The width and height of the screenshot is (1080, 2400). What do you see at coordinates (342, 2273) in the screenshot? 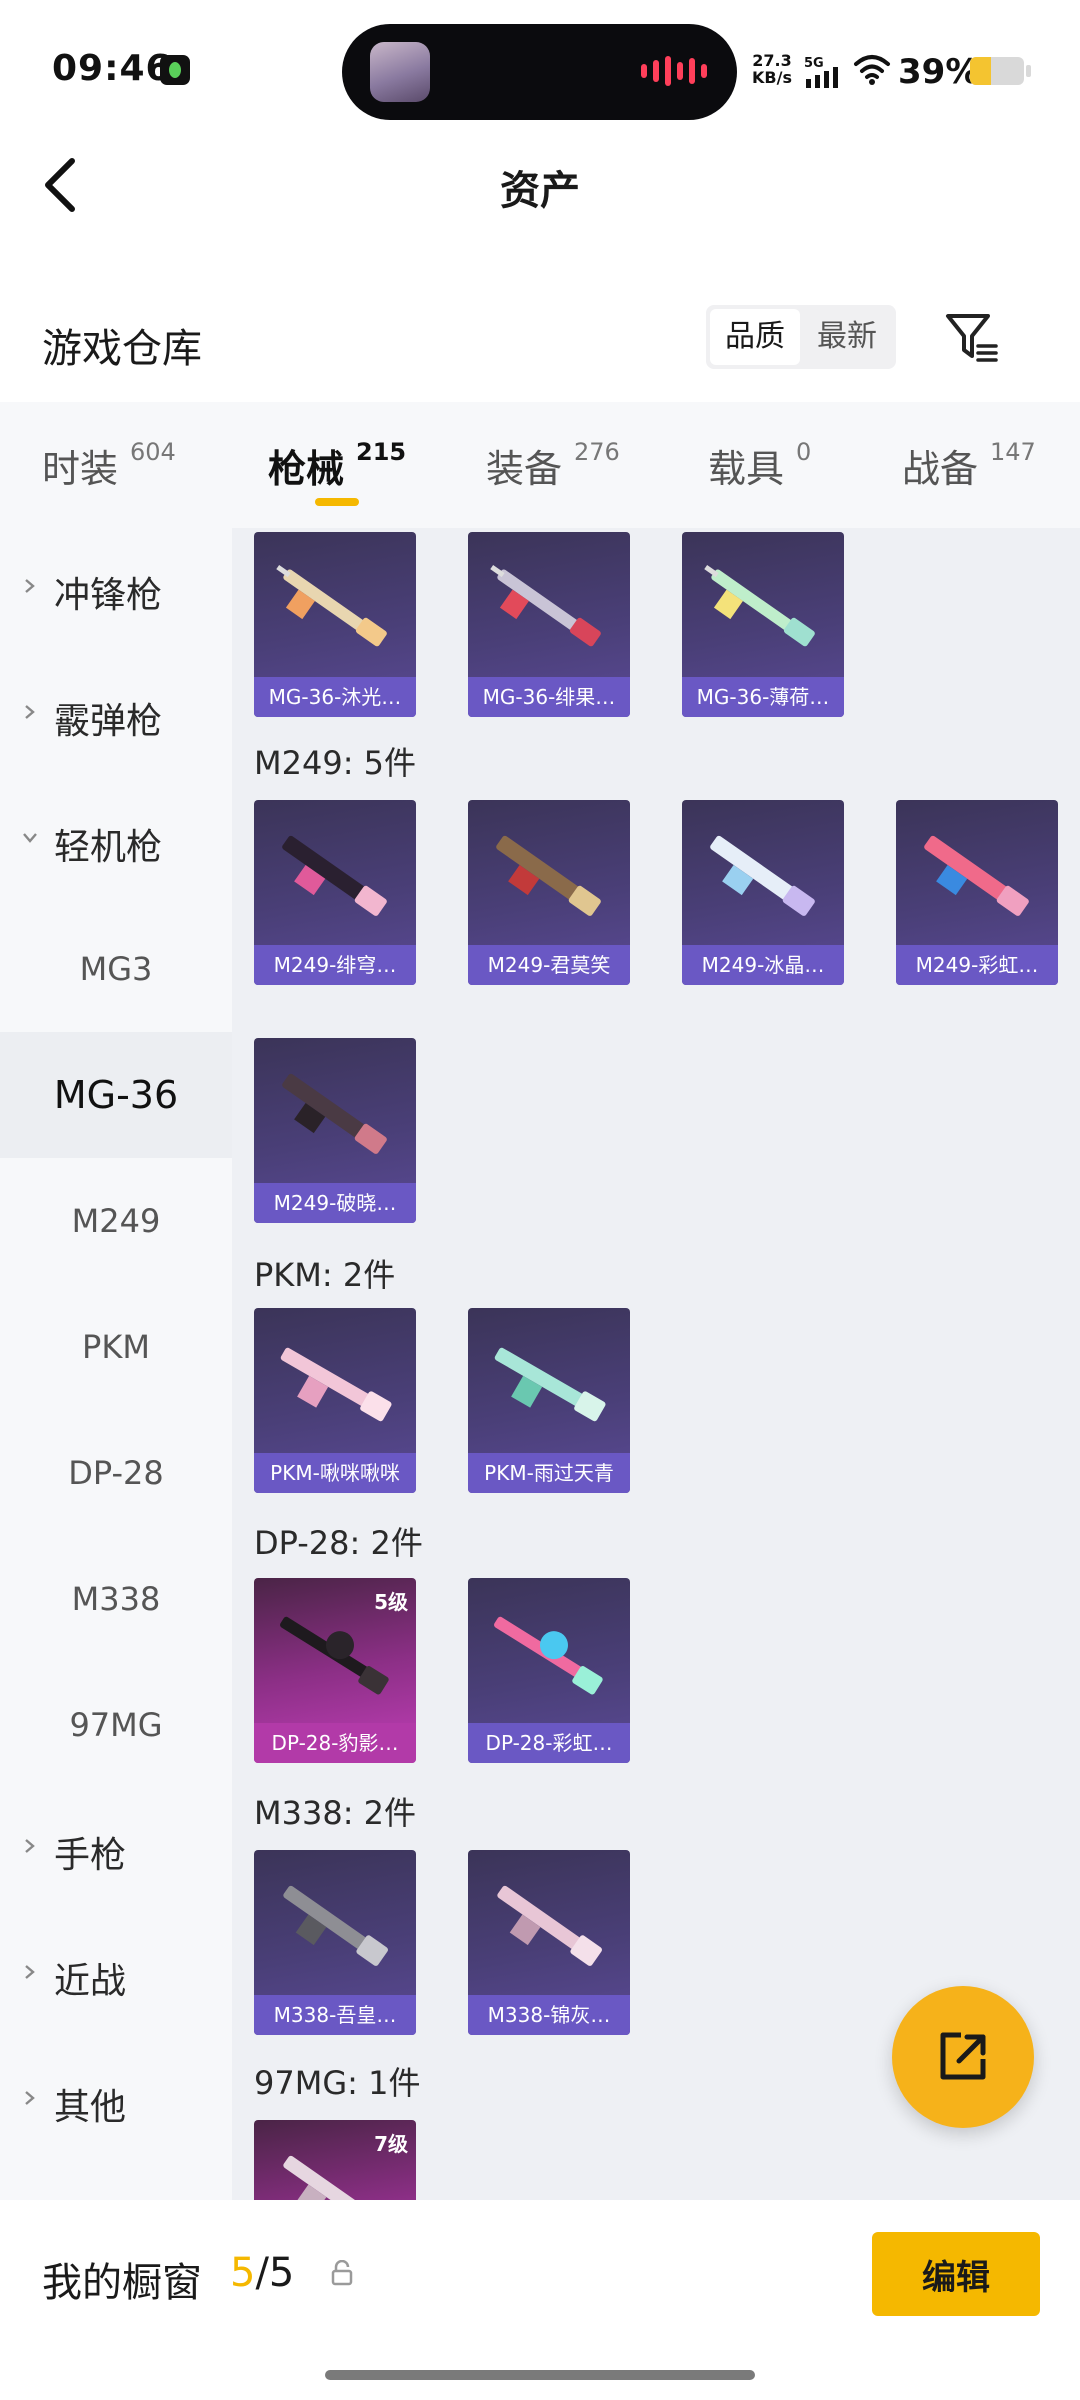
I see `lock-open-icon` at bounding box center [342, 2273].